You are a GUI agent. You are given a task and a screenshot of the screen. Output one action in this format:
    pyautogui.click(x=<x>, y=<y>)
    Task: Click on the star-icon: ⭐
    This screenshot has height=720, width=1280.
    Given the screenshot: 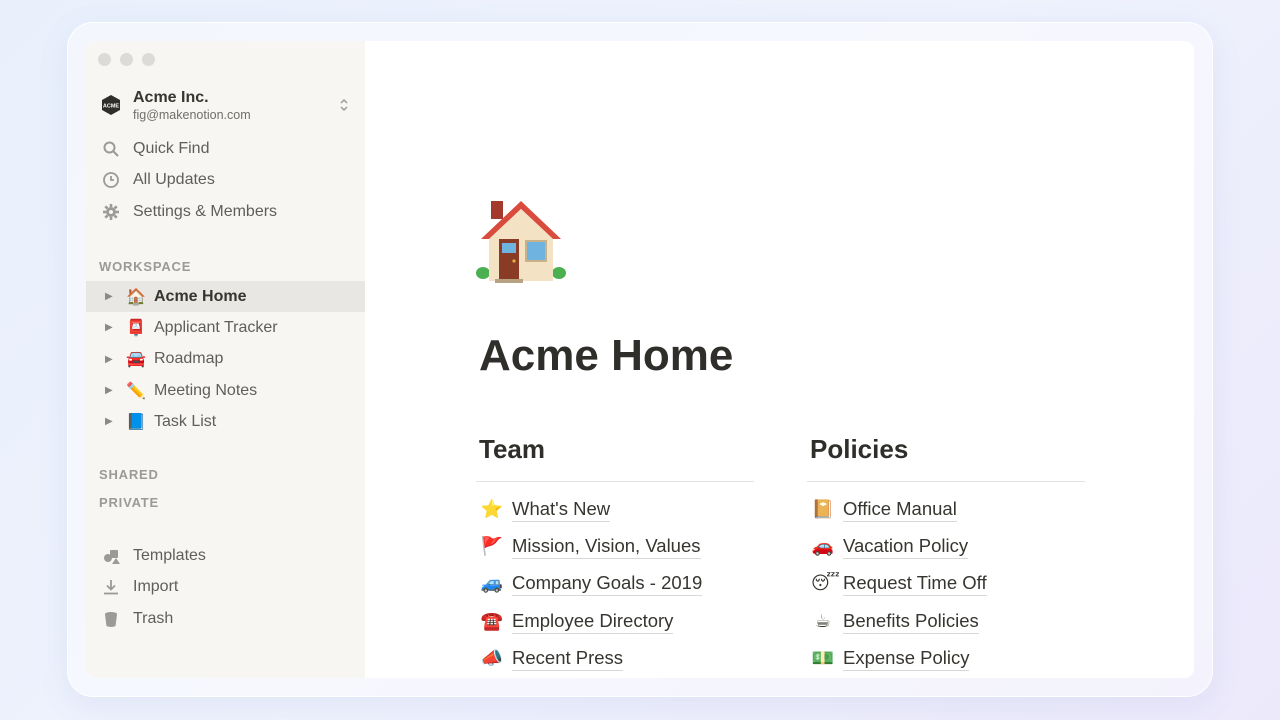 What is the action you would take?
    pyautogui.click(x=492, y=509)
    